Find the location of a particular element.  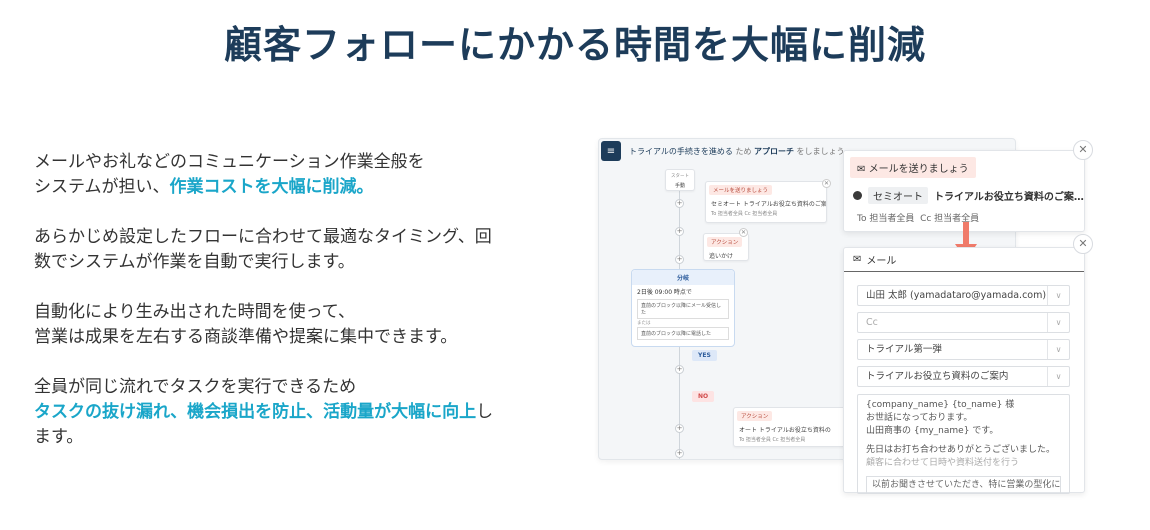

status-dot-icon is located at coordinates (857, 195).